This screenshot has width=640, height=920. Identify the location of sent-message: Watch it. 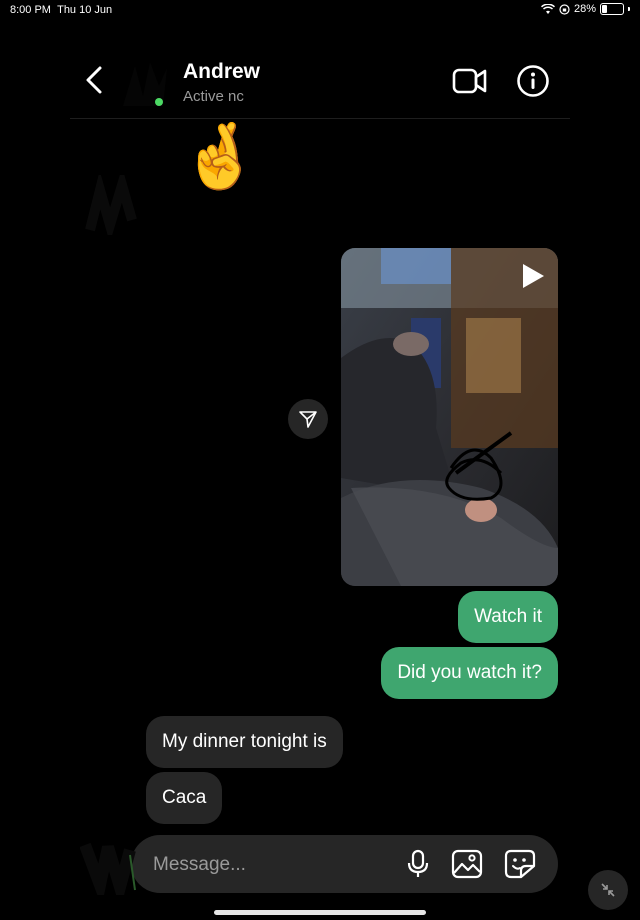
(508, 617).